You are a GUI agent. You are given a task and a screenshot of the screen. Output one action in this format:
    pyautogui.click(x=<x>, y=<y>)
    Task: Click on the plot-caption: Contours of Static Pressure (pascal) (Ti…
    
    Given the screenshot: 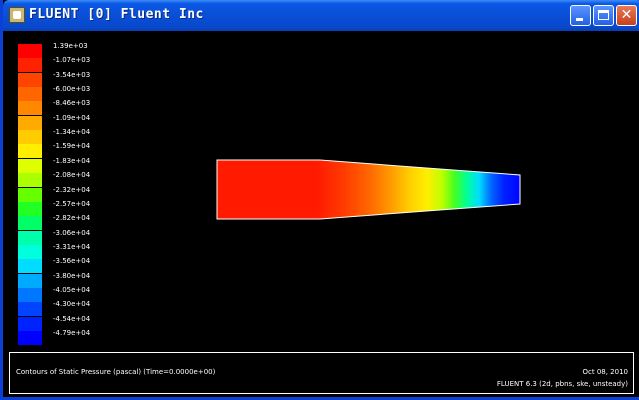 What is the action you would take?
    pyautogui.click(x=116, y=372)
    